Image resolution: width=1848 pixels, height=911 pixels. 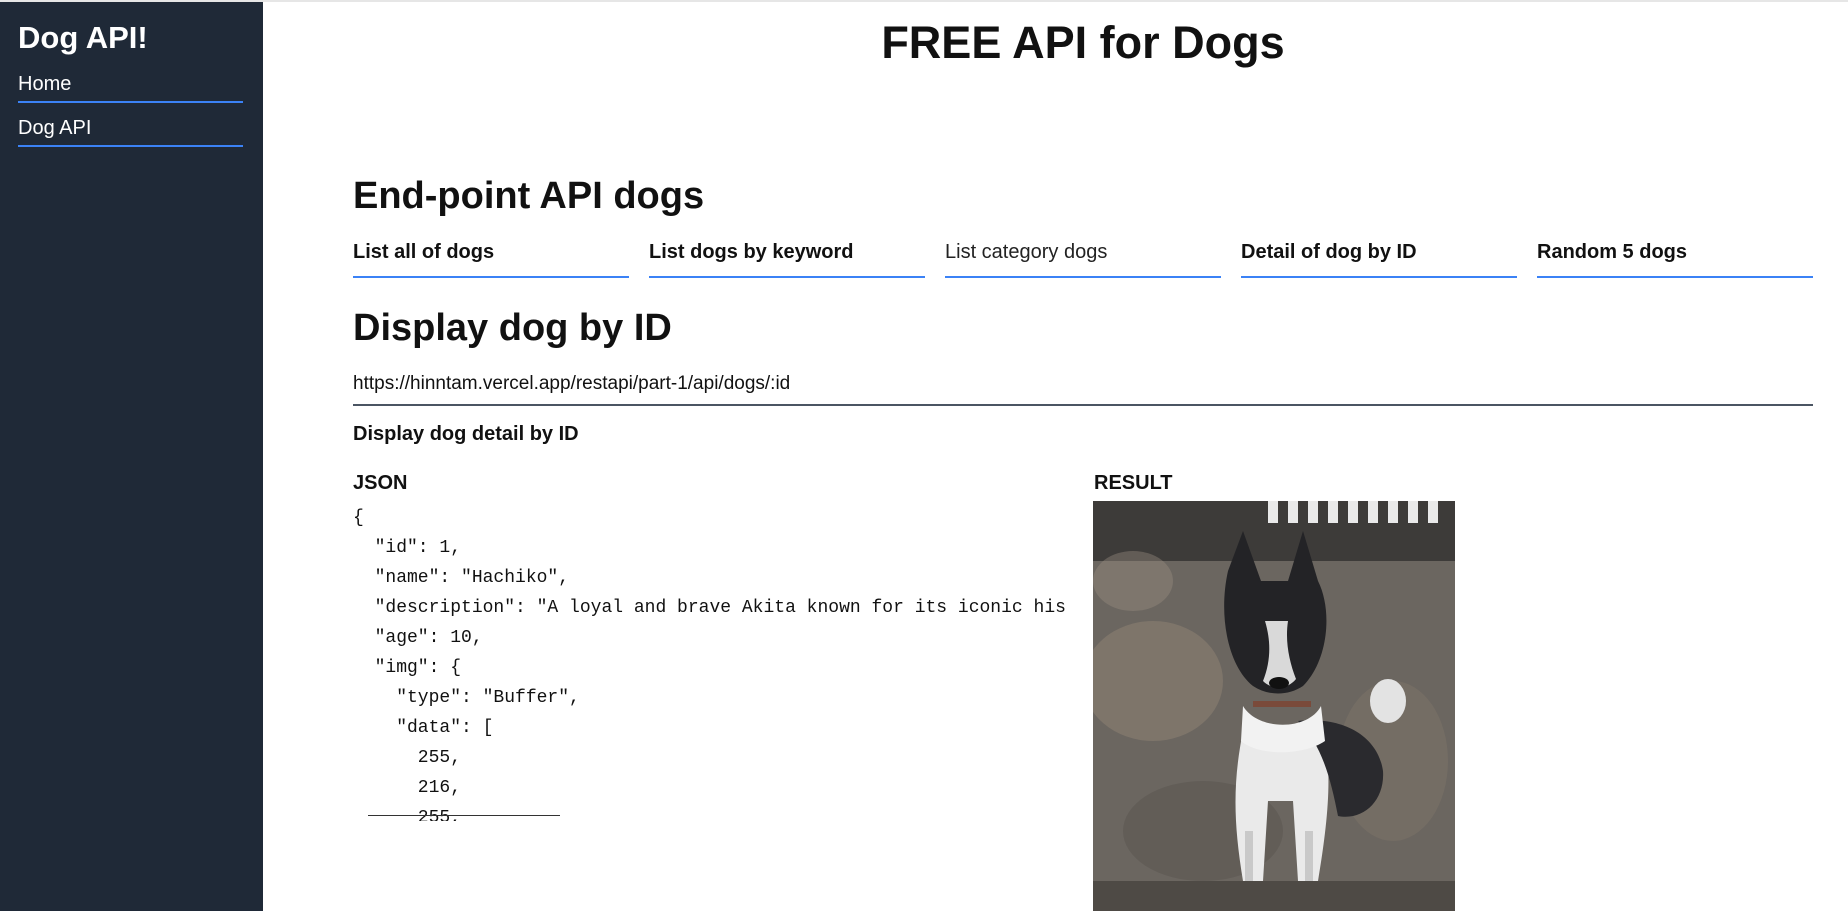 What do you see at coordinates (1379, 258) in the screenshot?
I see `tab-detail-of-dog-by-id: Detail of dog by ID` at bounding box center [1379, 258].